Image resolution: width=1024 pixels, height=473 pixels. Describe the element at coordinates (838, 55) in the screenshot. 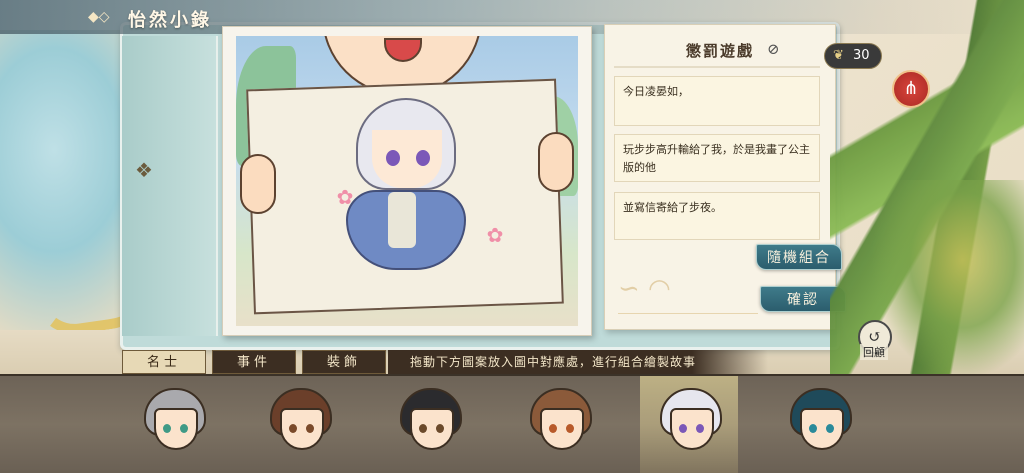

I see `feather-icon: ❦` at that location.